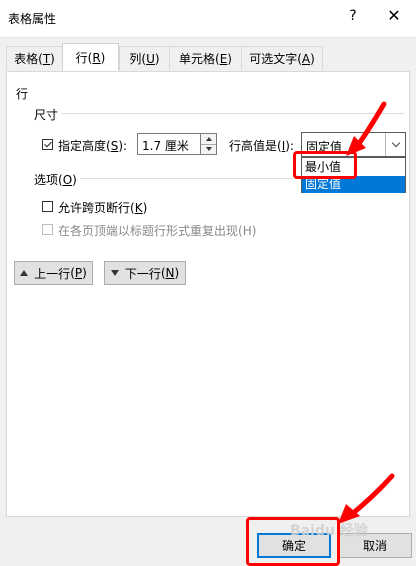 This screenshot has height=566, width=416. What do you see at coordinates (47, 144) in the screenshot?
I see `specify-height-checkbox` at bounding box center [47, 144].